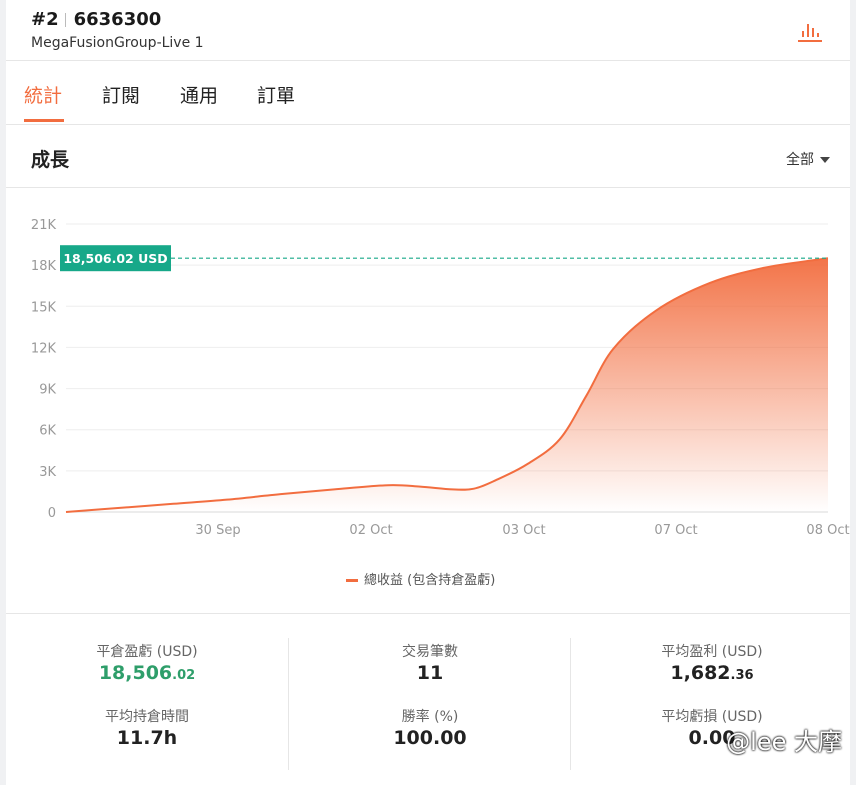  I want to click on y-tick-label: 18K, so click(44, 266).